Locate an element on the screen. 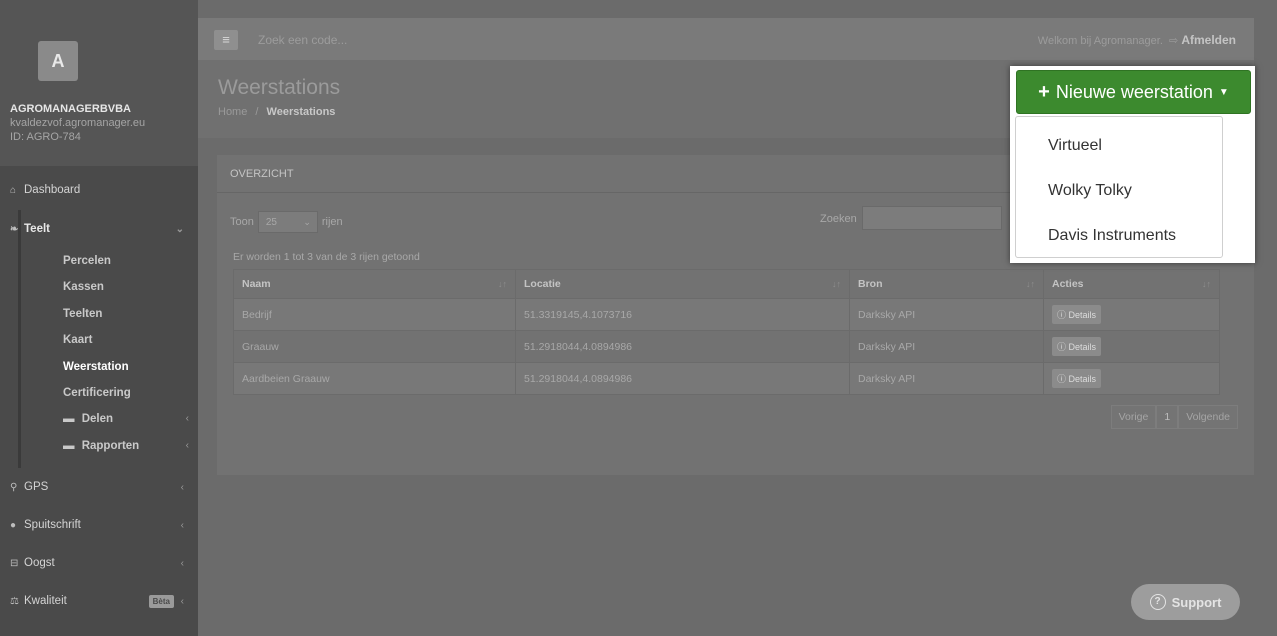 The image size is (1277, 636). support-button: ? Support is located at coordinates (1185, 602).